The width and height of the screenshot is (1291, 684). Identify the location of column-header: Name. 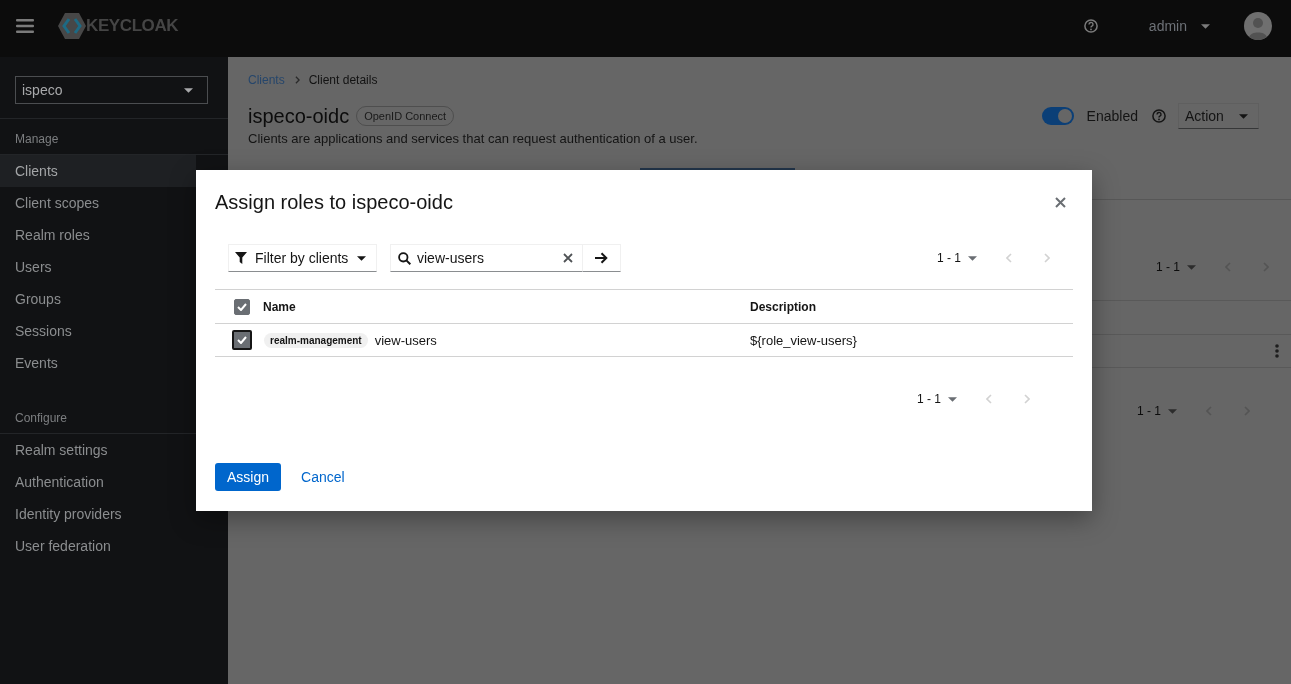
(279, 306).